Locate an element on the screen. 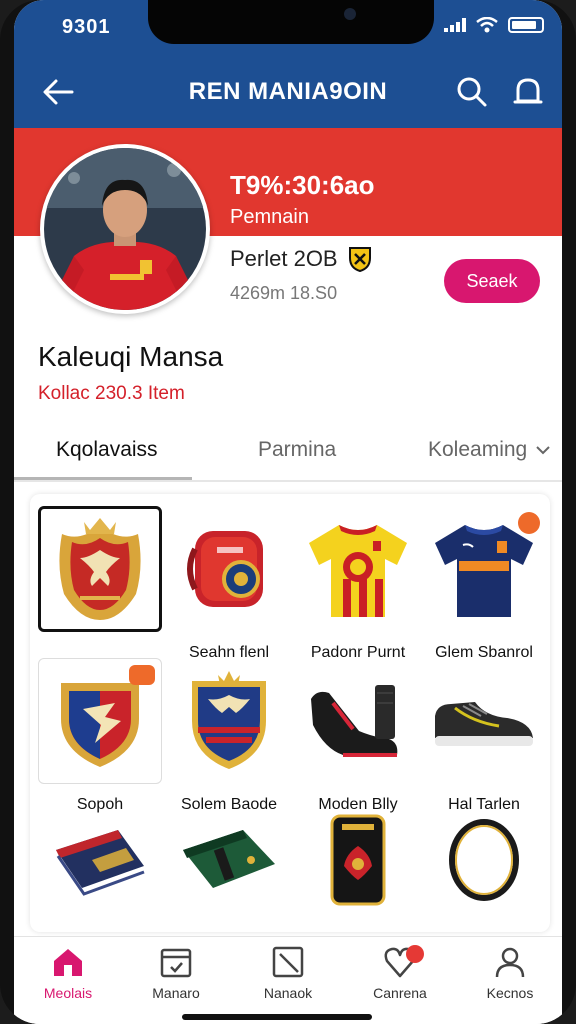 Image resolution: width=576 pixels, height=1024 pixels. collection-item: Glem Sbanrol is located at coordinates (484, 586).